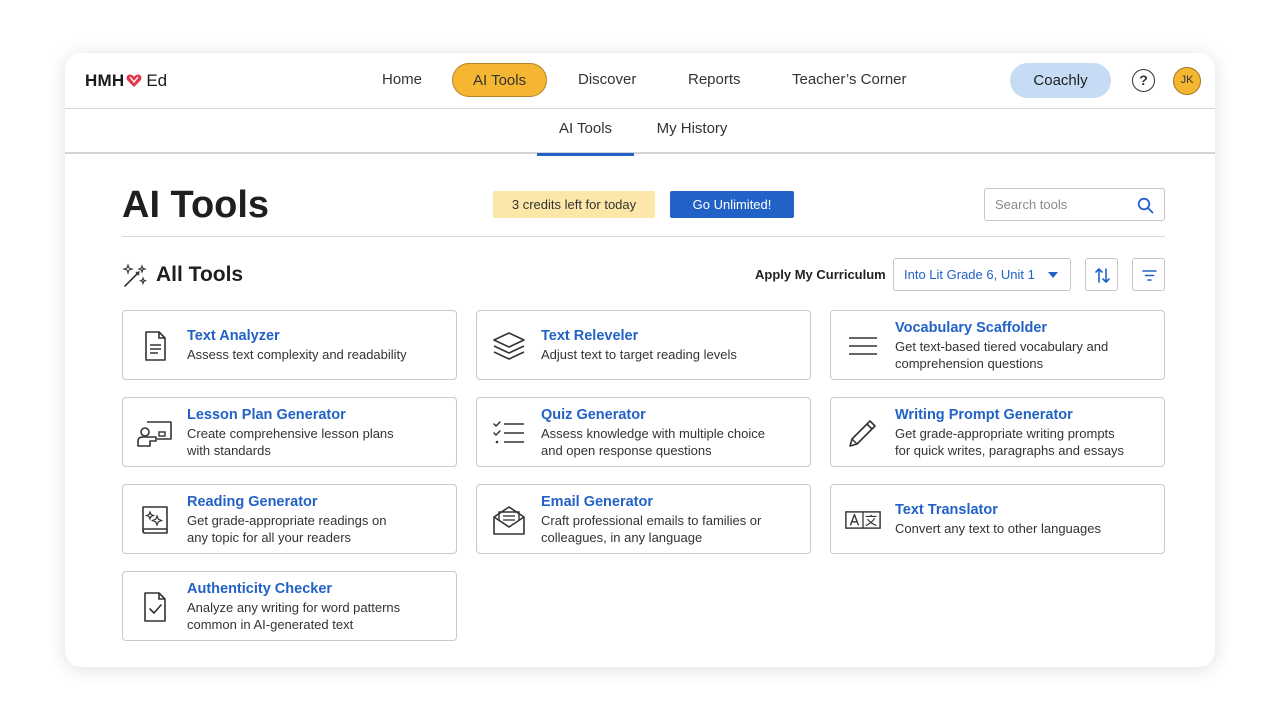 This screenshot has width=1280, height=720. I want to click on sort-icon, so click(1102, 275).